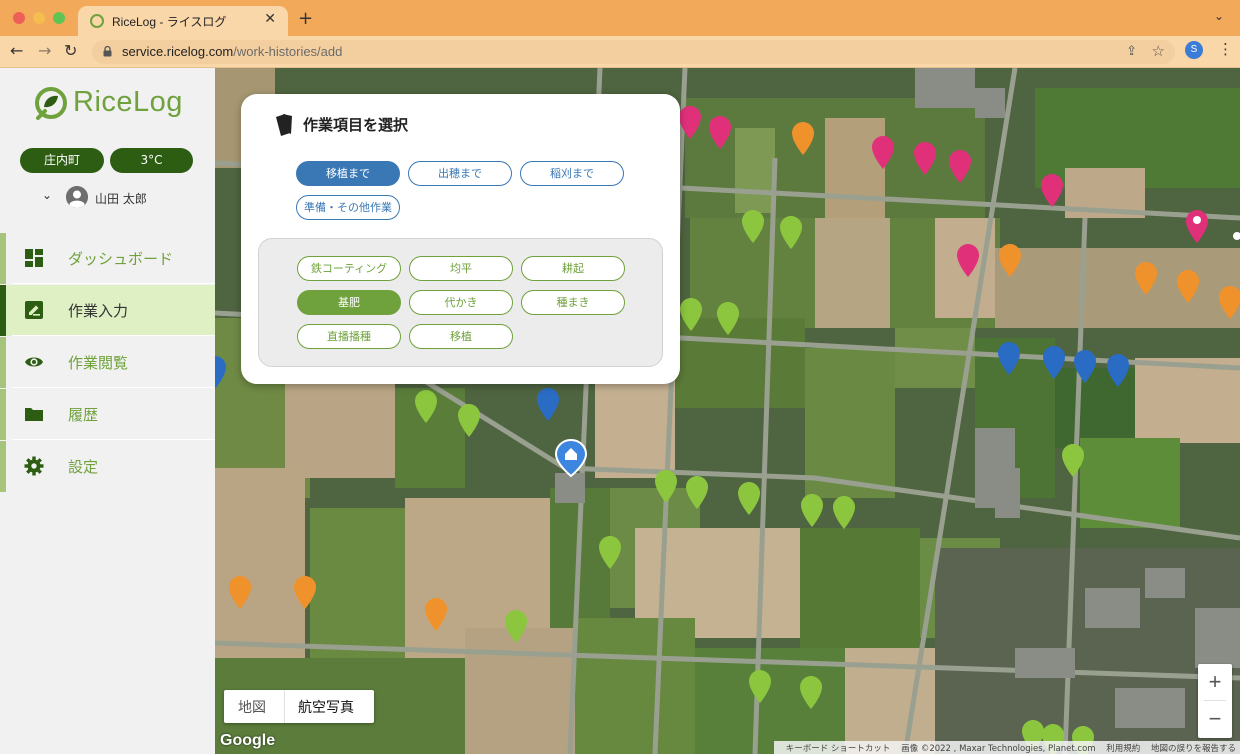  Describe the element at coordinates (248, 740) in the screenshot. I see `google-logo: Google` at that location.